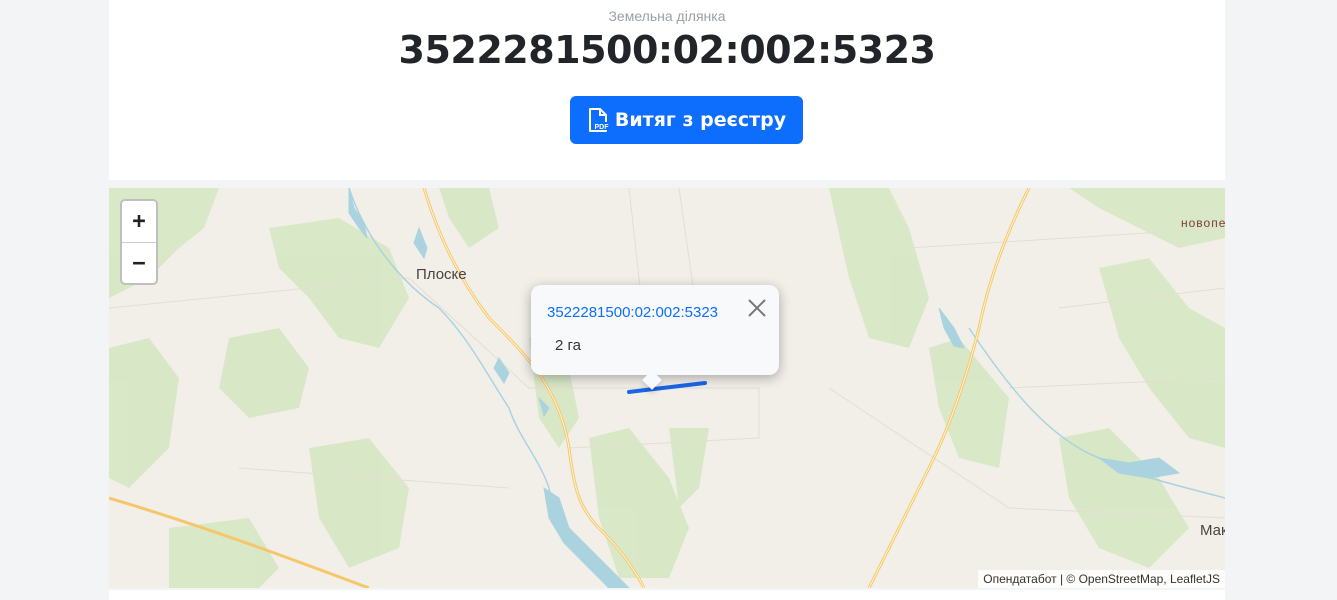 The image size is (1337, 600). I want to click on popup-area-text: 2 га, so click(568, 345).